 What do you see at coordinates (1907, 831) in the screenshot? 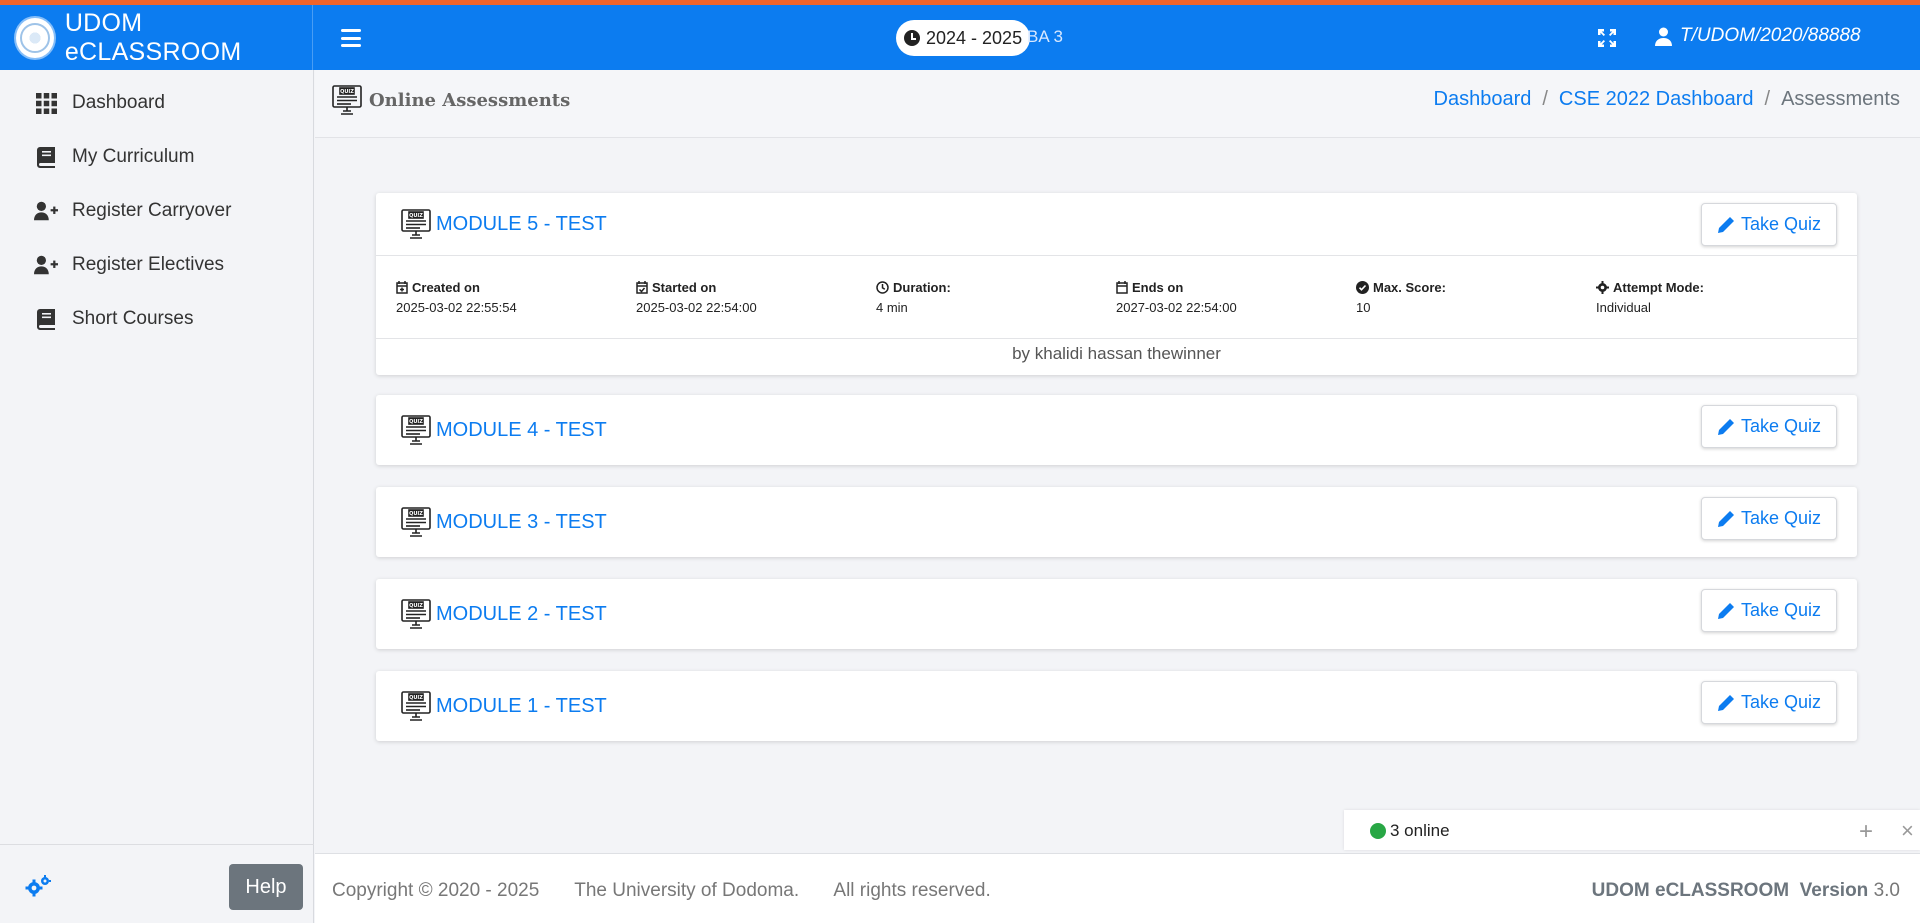
I see `close-online-button: ×` at bounding box center [1907, 831].